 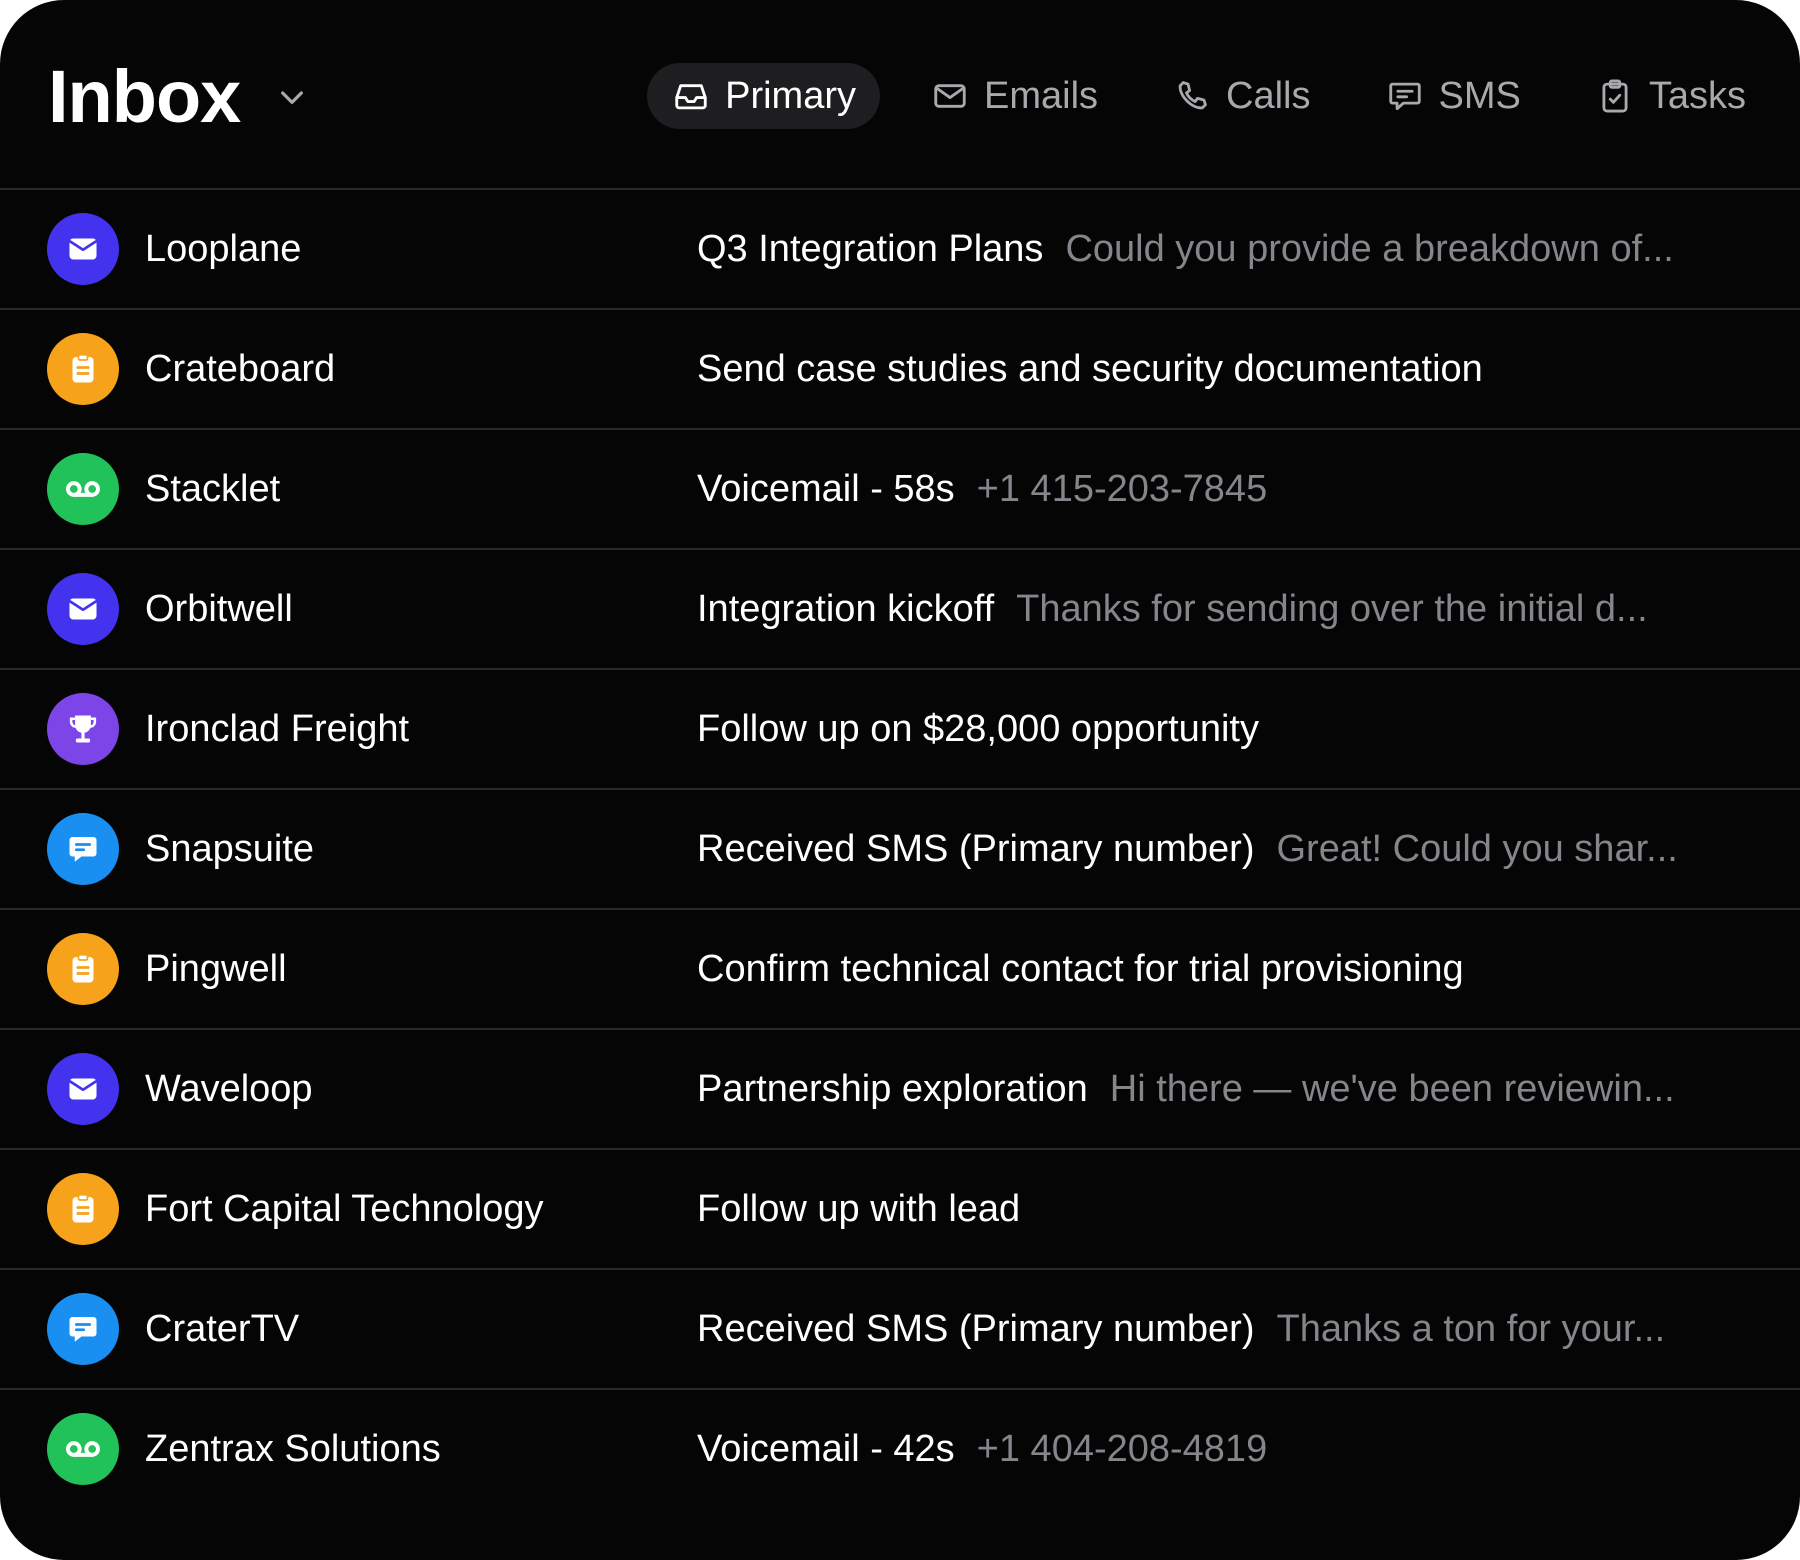 I want to click on message-preview: +1 415-203-7845, so click(x=1122, y=489).